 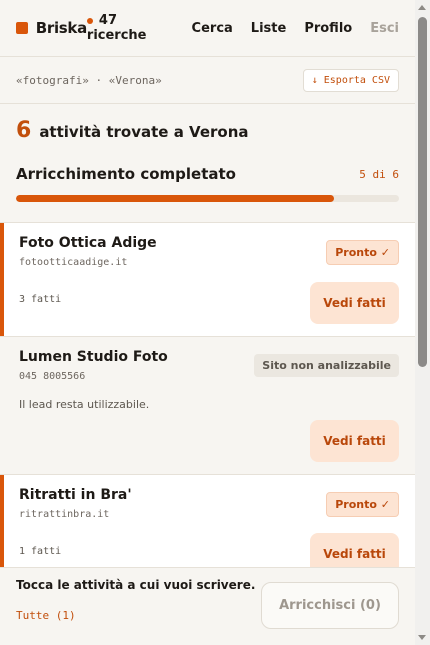 I want to click on search-count: 47 ricerche, so click(x=130, y=28).